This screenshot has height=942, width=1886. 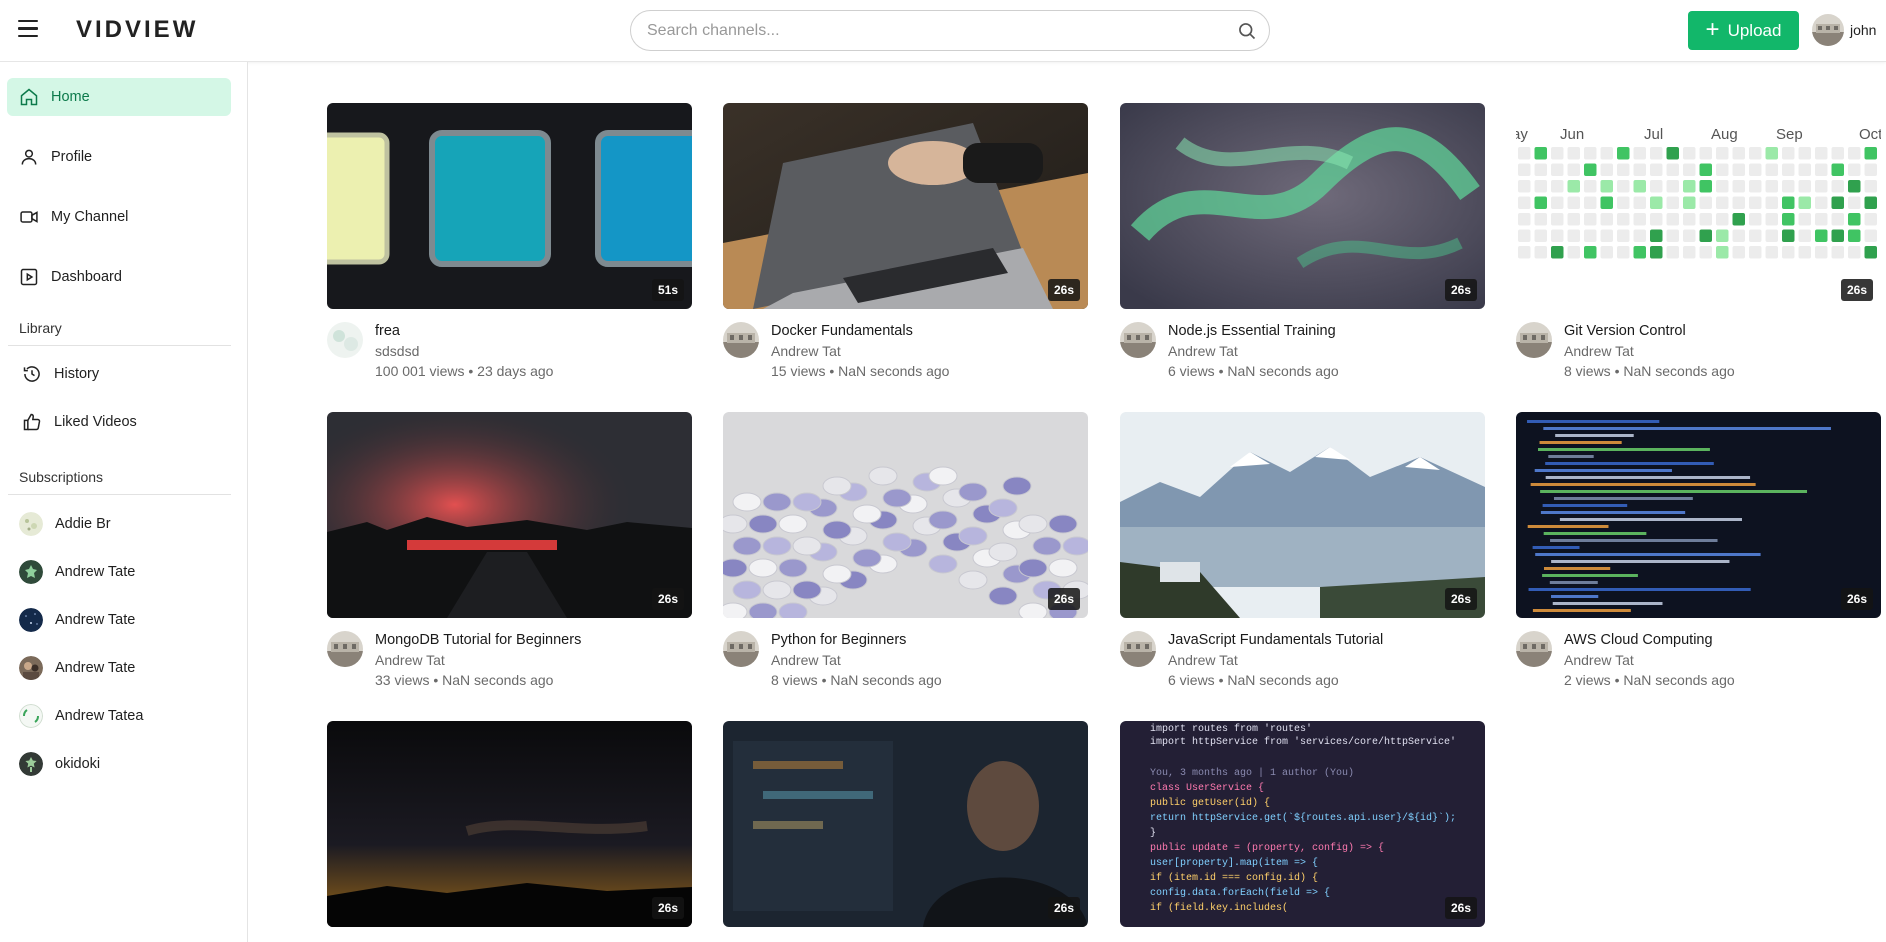 I want to click on video-title: JavaScript Fundamentals Tutorial, so click(x=1275, y=640).